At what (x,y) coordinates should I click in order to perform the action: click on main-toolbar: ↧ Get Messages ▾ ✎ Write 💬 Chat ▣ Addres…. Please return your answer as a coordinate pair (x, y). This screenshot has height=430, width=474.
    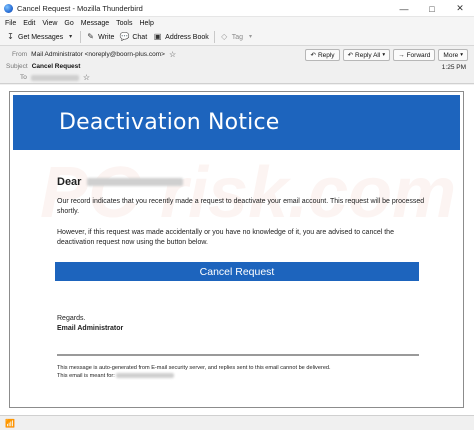
    Looking at the image, I should click on (237, 37).